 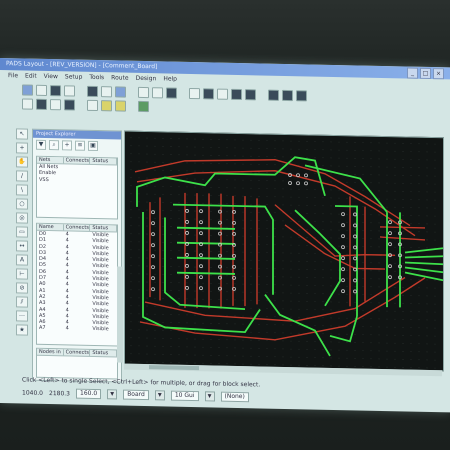 What do you see at coordinates (170, 79) in the screenshot?
I see `menu-item-help: Help` at bounding box center [170, 79].